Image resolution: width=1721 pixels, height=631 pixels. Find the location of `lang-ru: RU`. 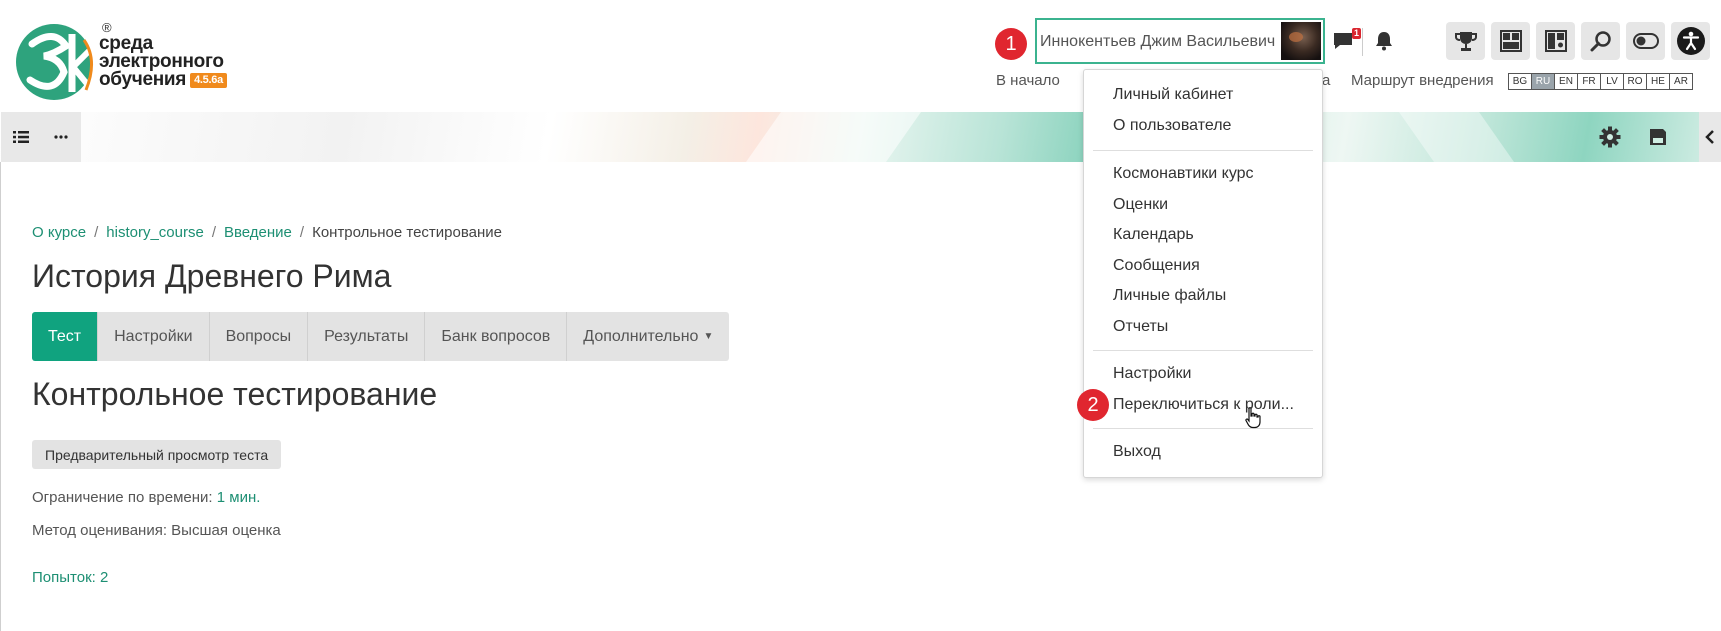

lang-ru: RU is located at coordinates (1543, 81).